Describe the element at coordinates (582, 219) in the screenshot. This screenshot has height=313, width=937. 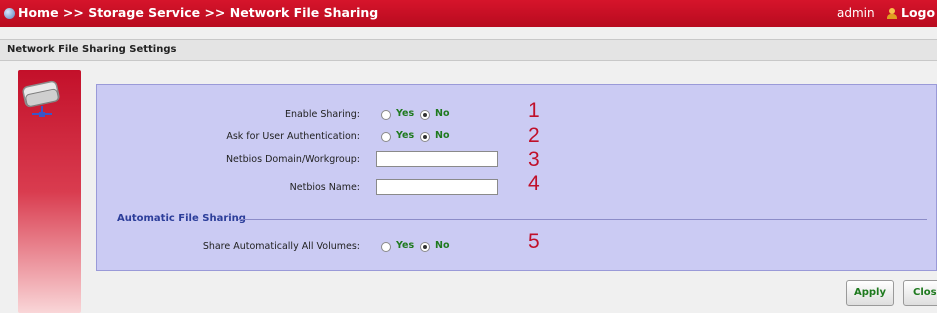
I see `section-divider` at that location.